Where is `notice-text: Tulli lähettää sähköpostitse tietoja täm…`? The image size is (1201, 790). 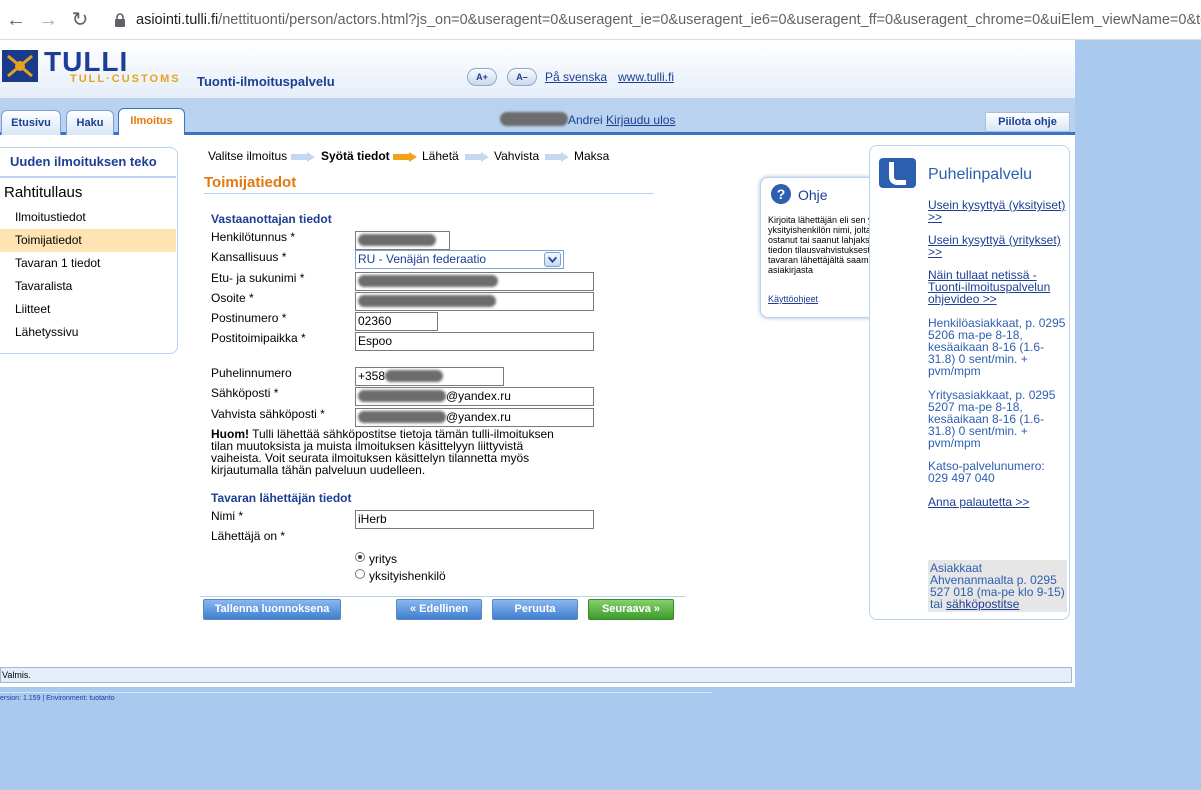 notice-text: Tulli lähettää sähköpostitse tietoja täm… is located at coordinates (382, 452).